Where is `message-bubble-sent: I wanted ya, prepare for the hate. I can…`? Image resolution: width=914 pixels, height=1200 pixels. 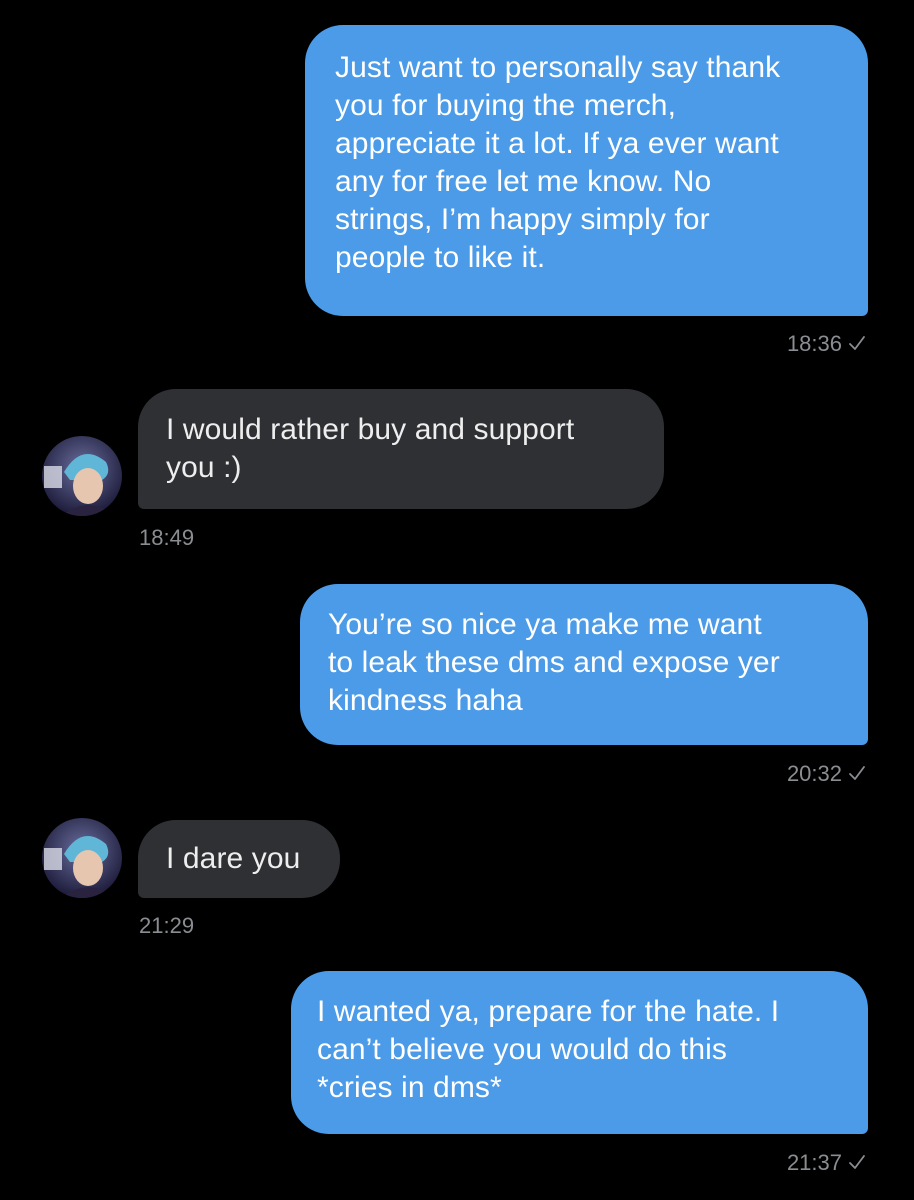
message-bubble-sent: I wanted ya, prepare for the hate. I can… is located at coordinates (579, 1052).